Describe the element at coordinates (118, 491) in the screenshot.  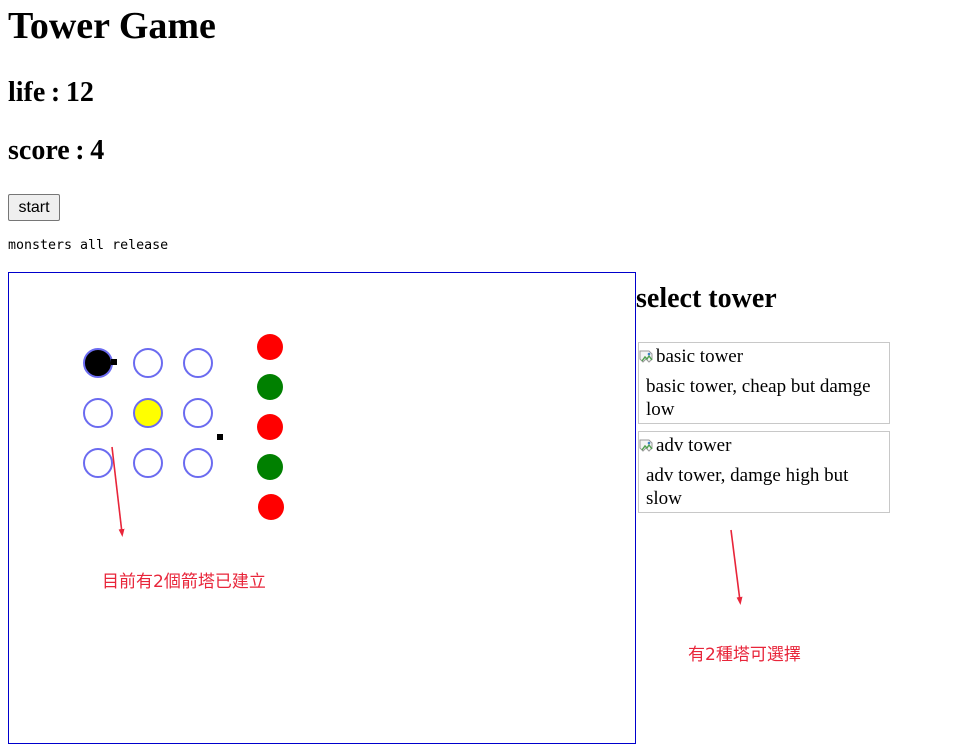
I see `annotation-arrow-board` at that location.